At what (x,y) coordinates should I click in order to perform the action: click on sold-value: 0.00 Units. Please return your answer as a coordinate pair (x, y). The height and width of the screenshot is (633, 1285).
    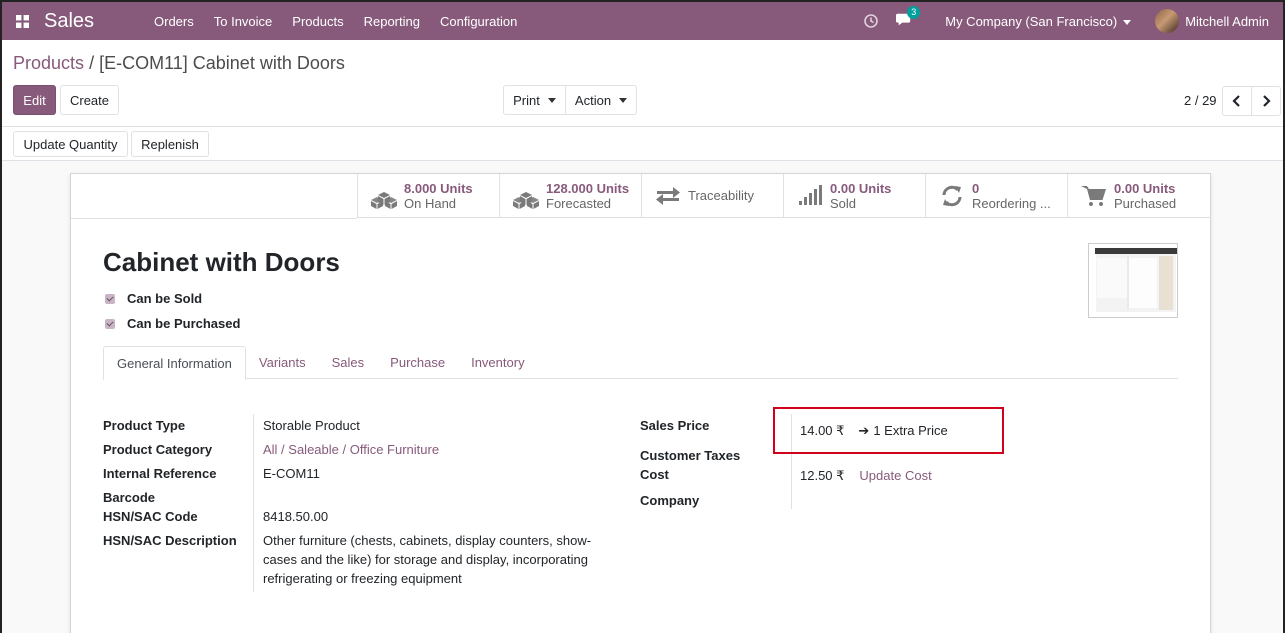
    Looking at the image, I should click on (861, 188).